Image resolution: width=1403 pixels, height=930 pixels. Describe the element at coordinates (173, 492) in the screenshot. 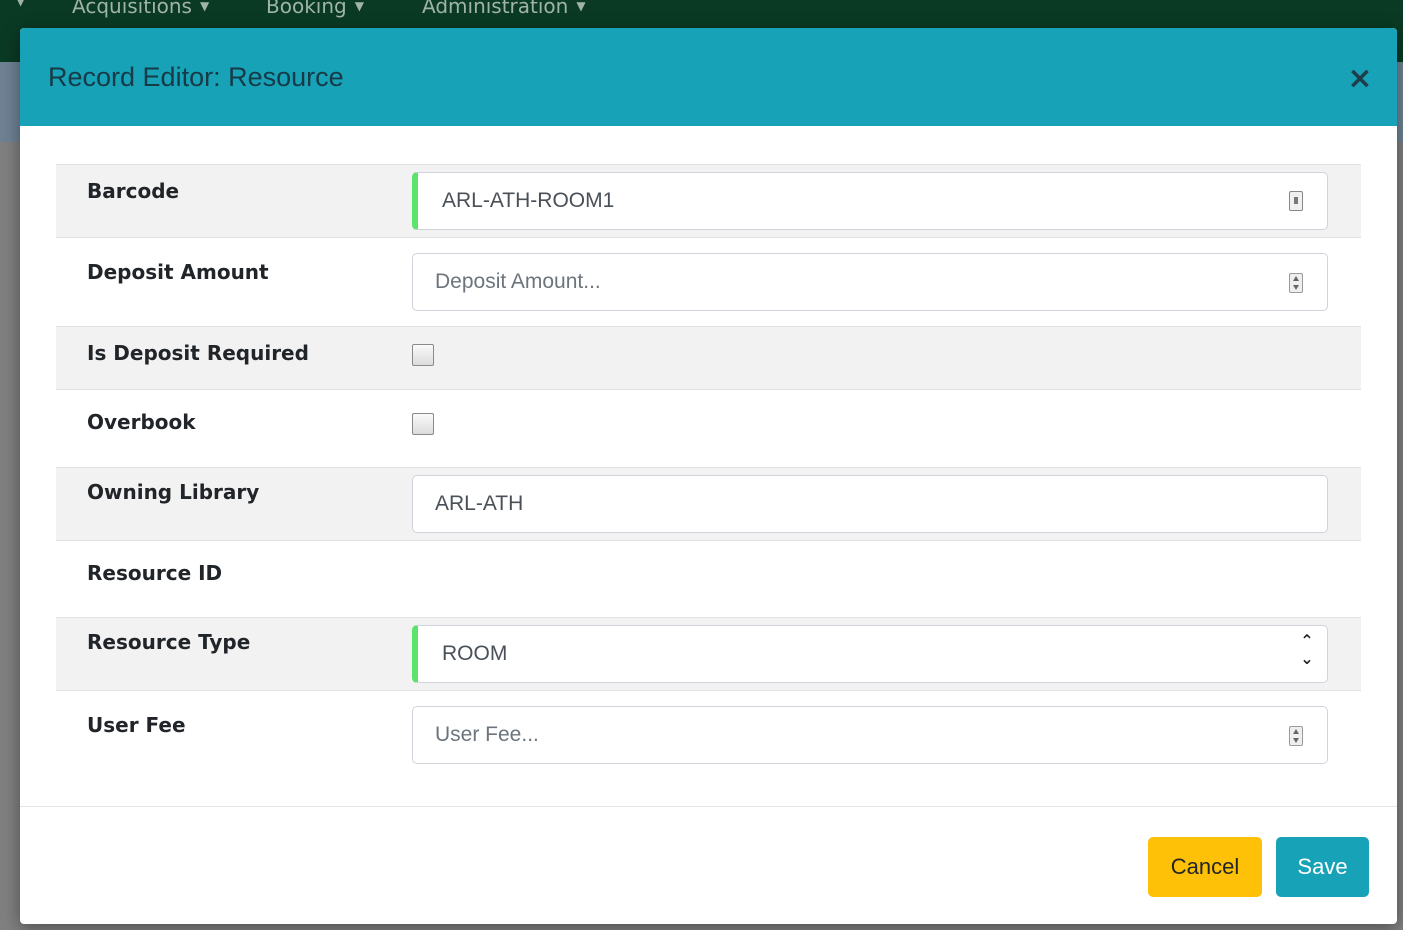

I see `owning-library-label: Owning Library` at that location.